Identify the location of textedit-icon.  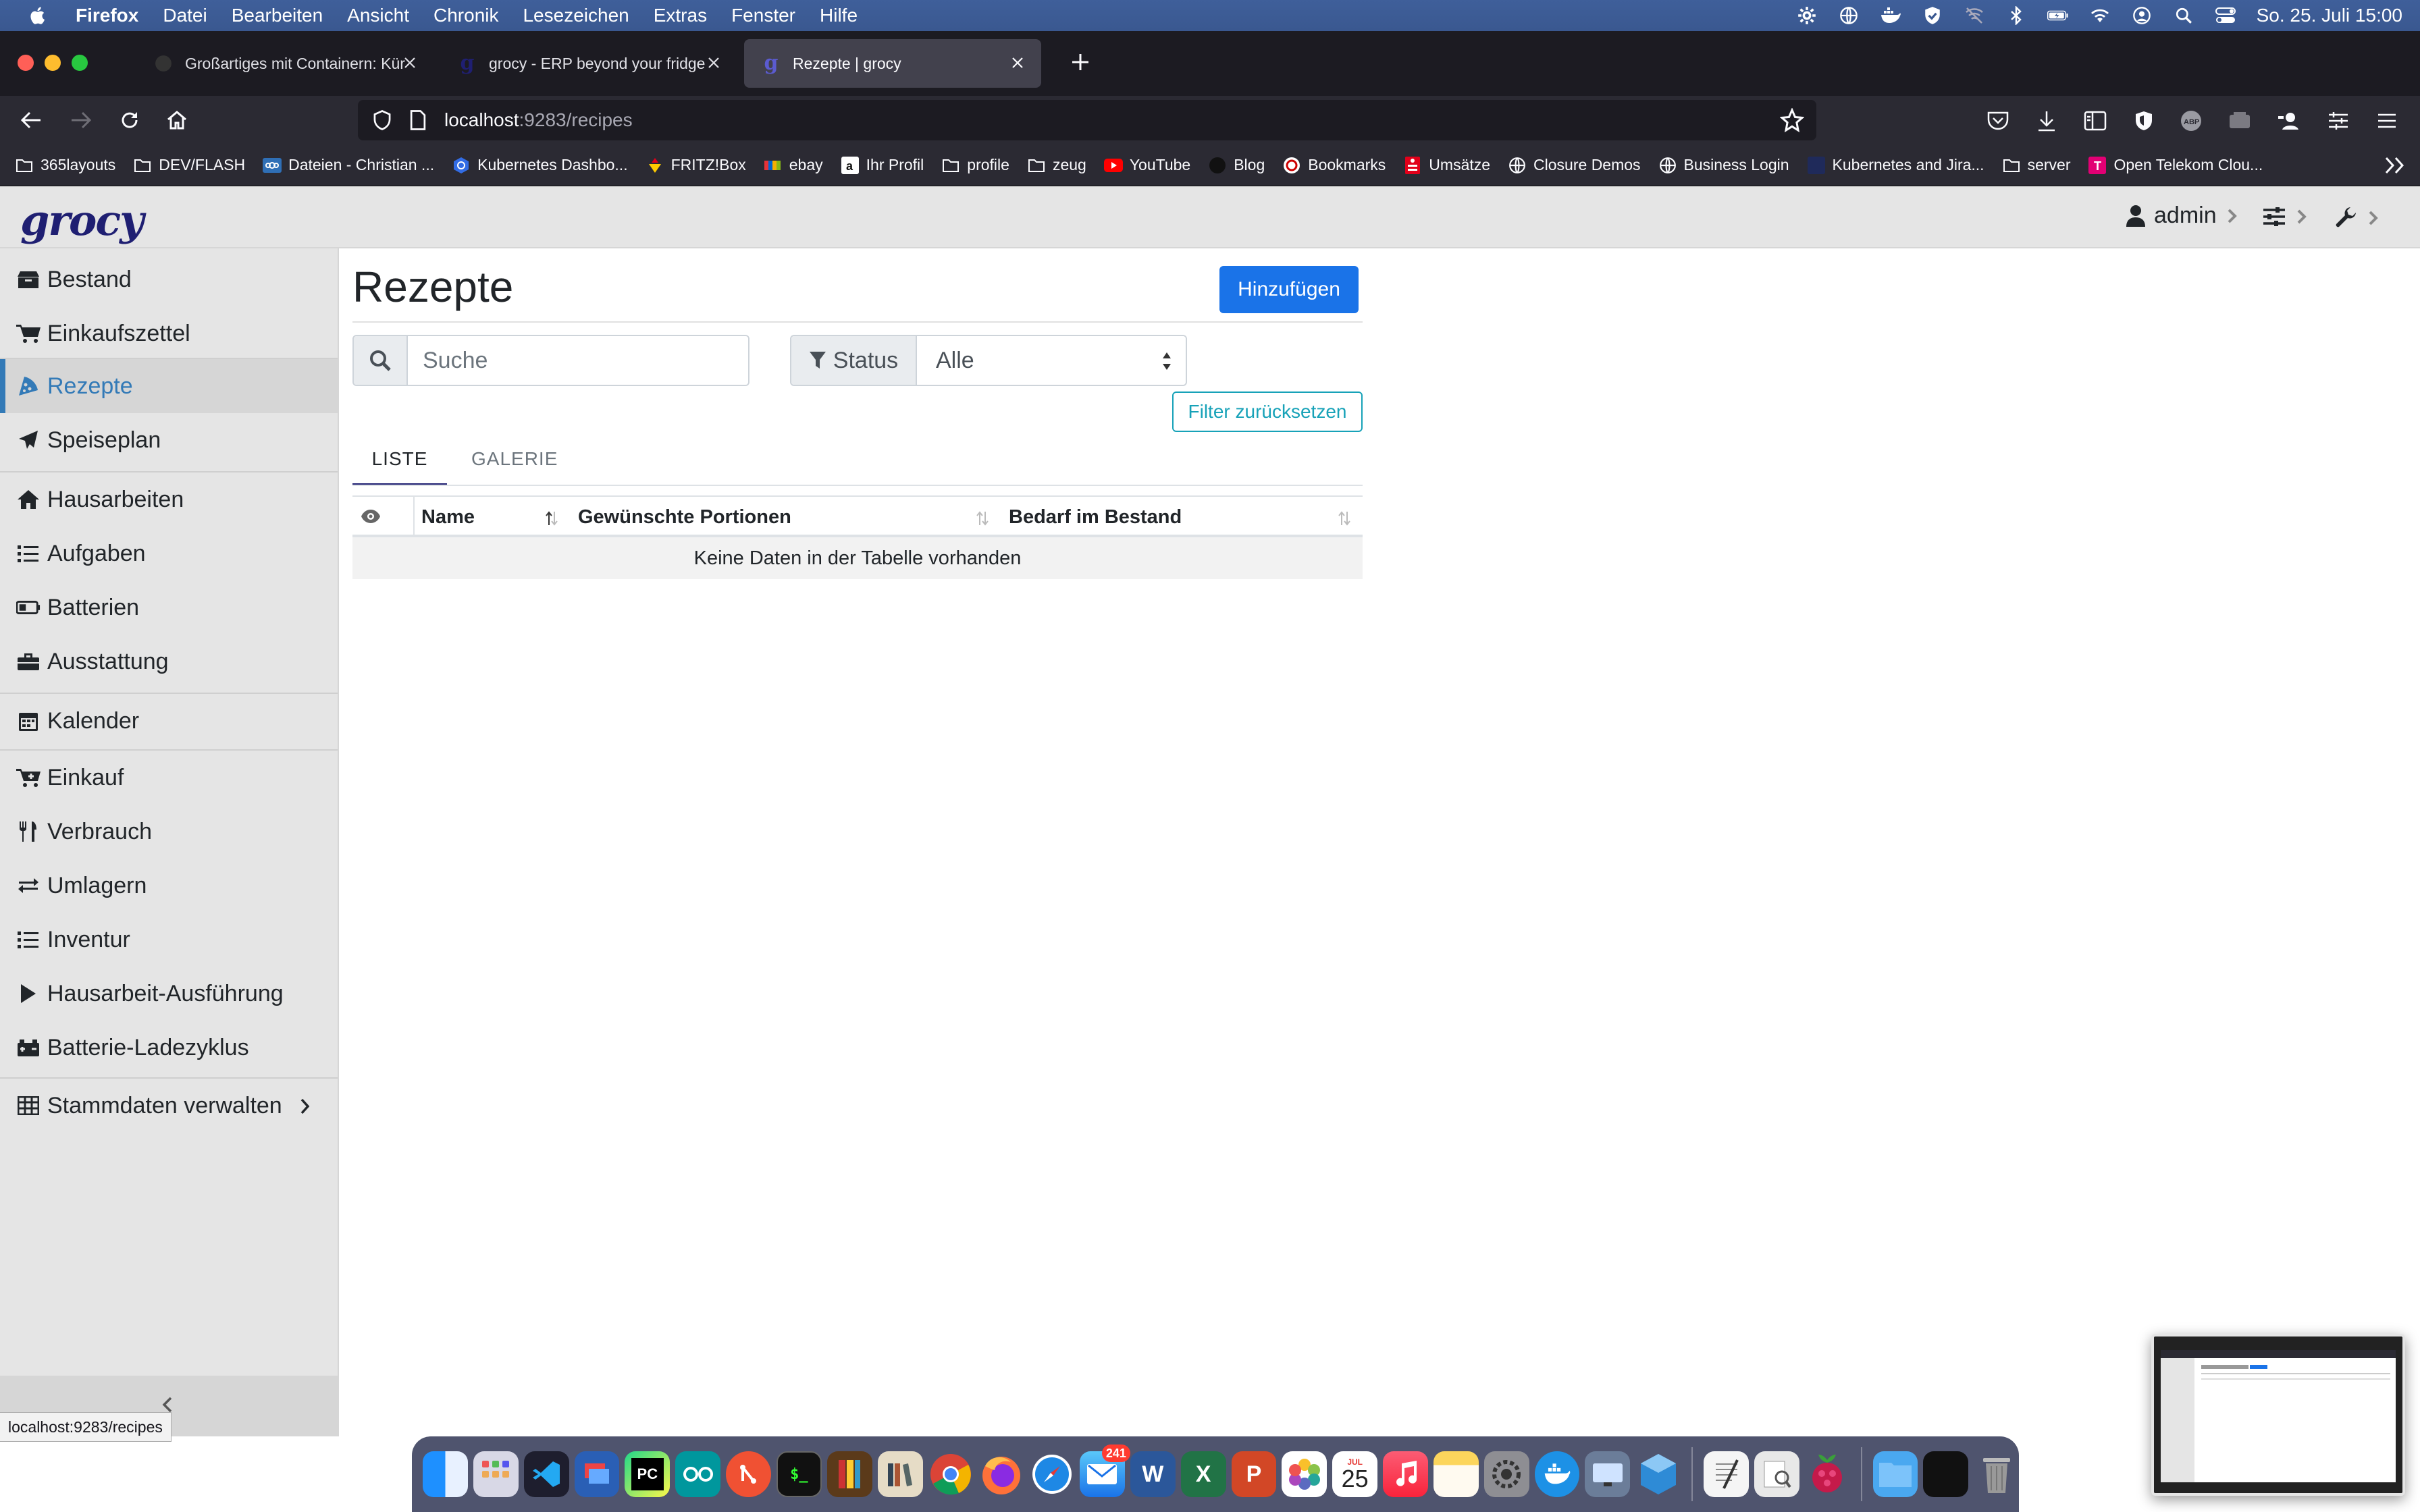
(1726, 1474).